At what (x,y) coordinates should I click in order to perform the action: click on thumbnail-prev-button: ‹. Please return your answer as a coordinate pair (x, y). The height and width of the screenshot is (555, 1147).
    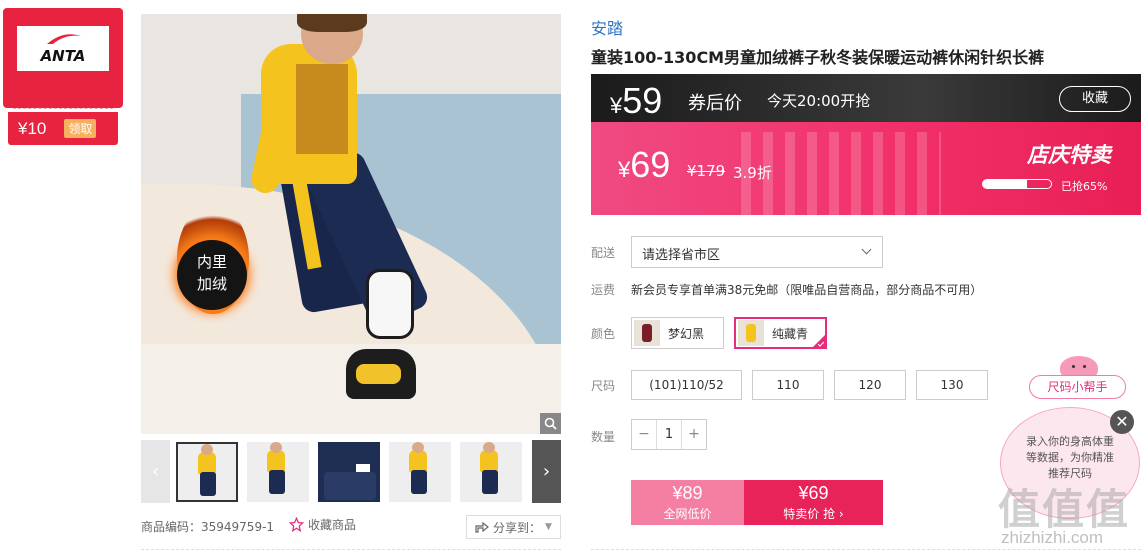
    Looking at the image, I should click on (155, 471).